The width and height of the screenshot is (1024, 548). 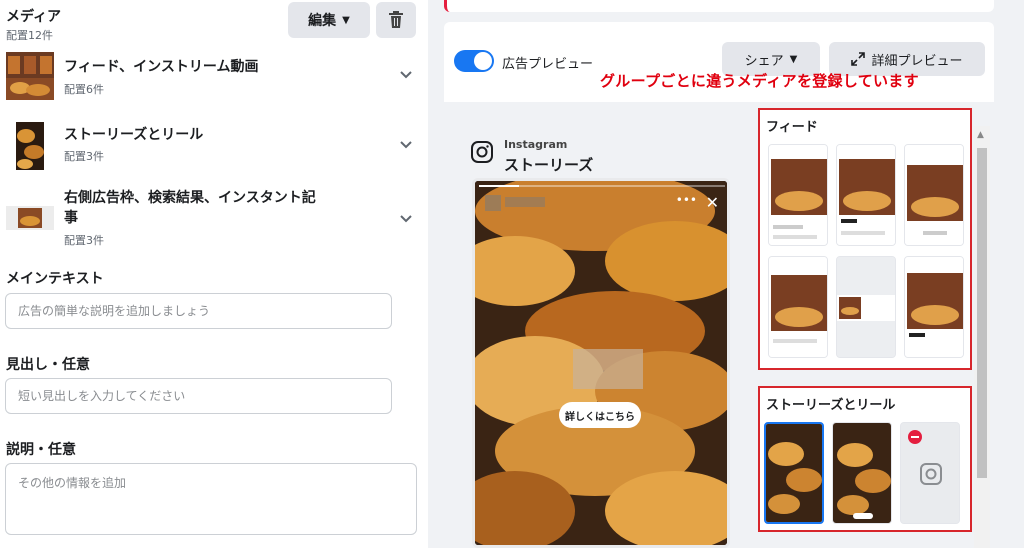 I want to click on main-text-input, so click(x=198, y=311).